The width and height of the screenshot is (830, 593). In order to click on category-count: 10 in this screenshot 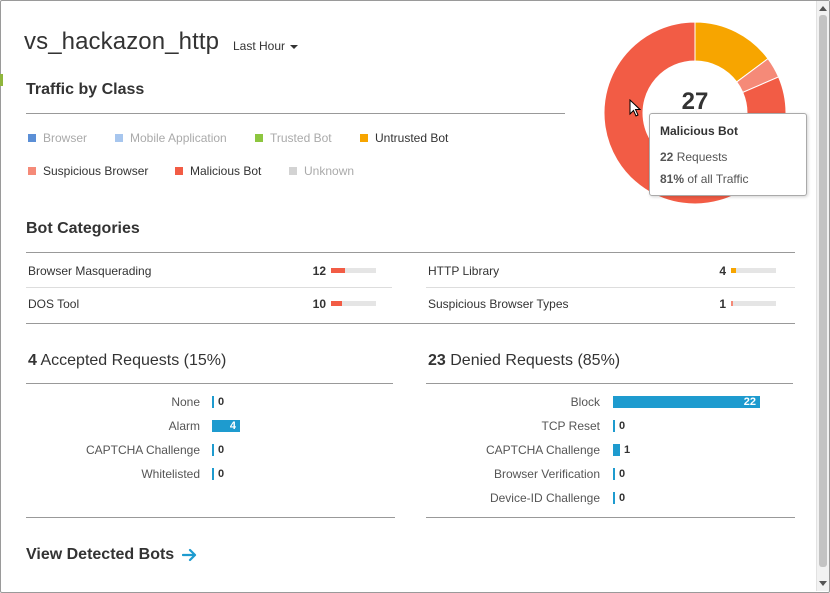, I will do `click(319, 304)`.